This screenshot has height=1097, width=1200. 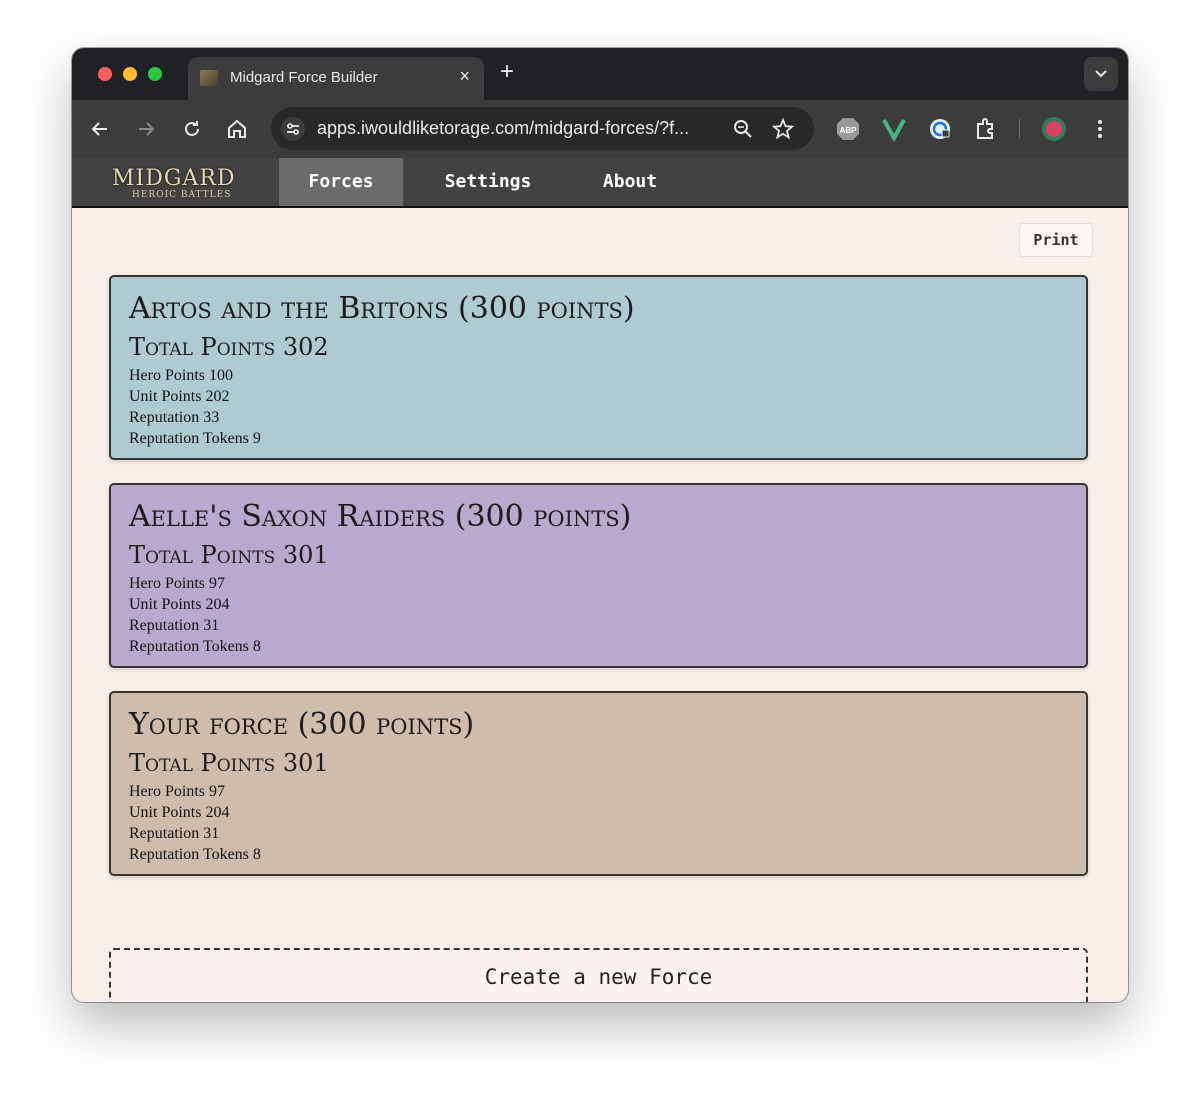 I want to click on reputation-tokens: Reputation Tokens 9, so click(x=195, y=438).